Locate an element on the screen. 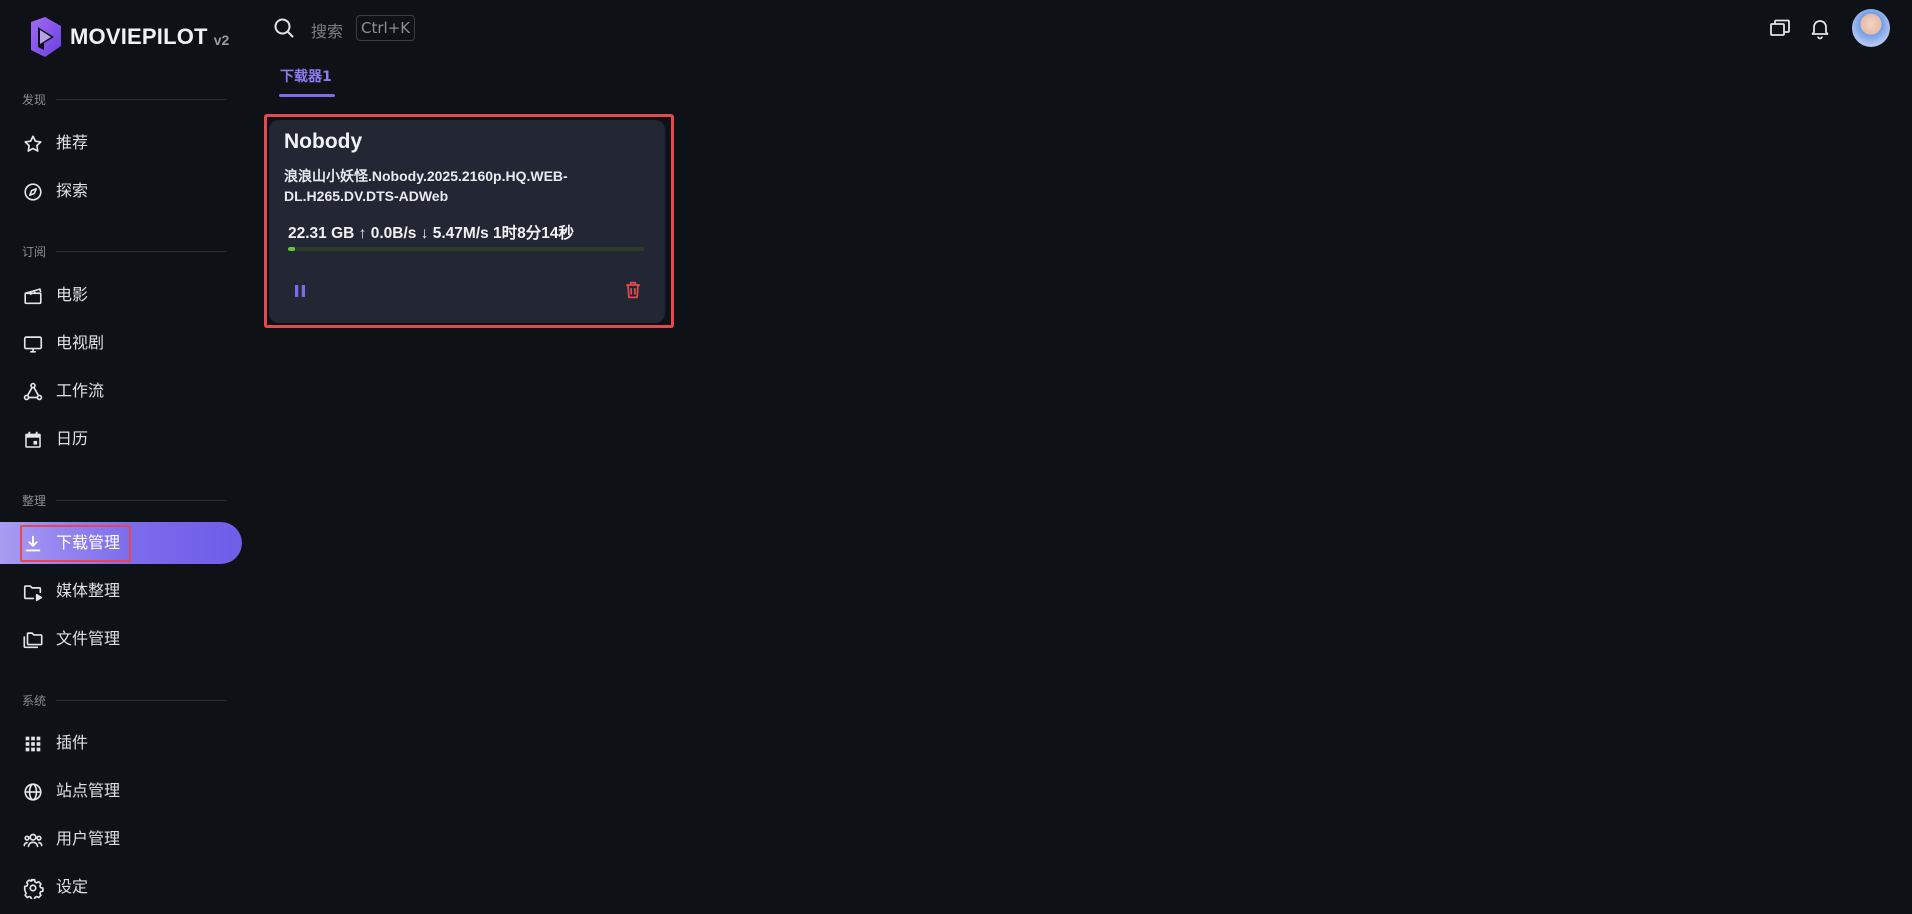  trash-icon is located at coordinates (633, 290).